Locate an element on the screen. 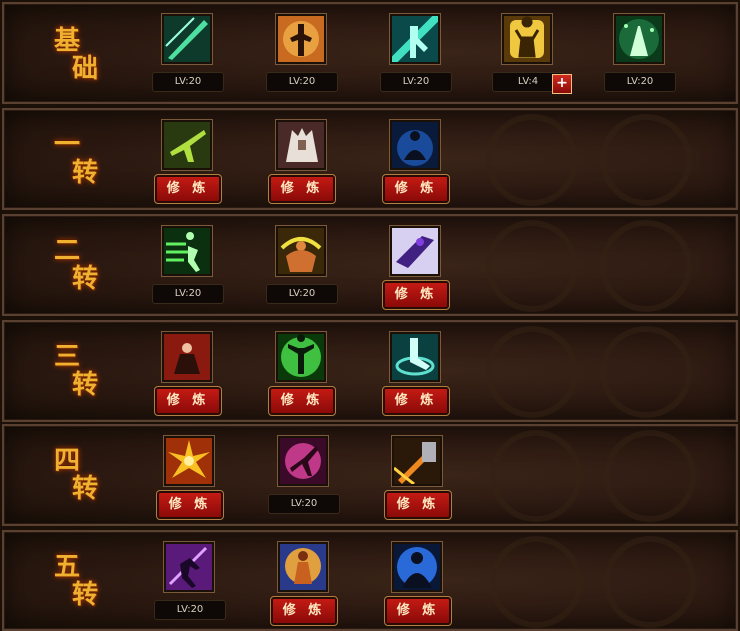 The image size is (740, 631). green-slash-icon is located at coordinates (187, 39).